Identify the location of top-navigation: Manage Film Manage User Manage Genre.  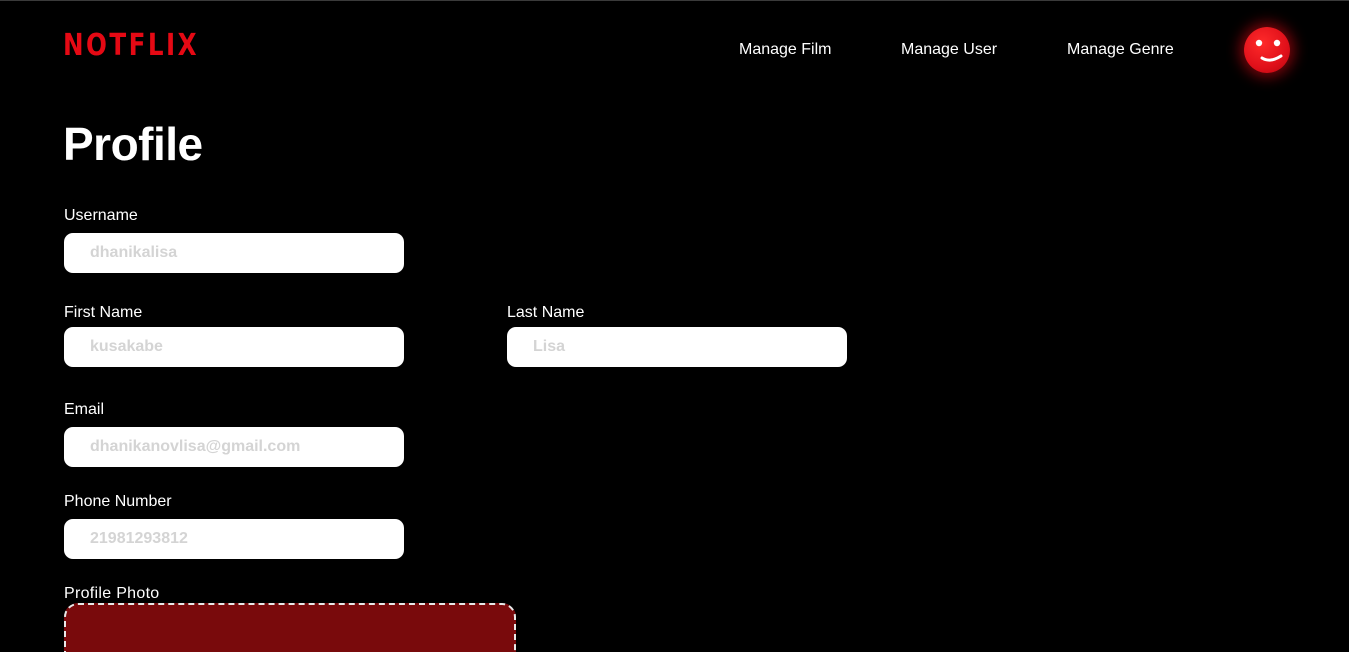
(674, 51).